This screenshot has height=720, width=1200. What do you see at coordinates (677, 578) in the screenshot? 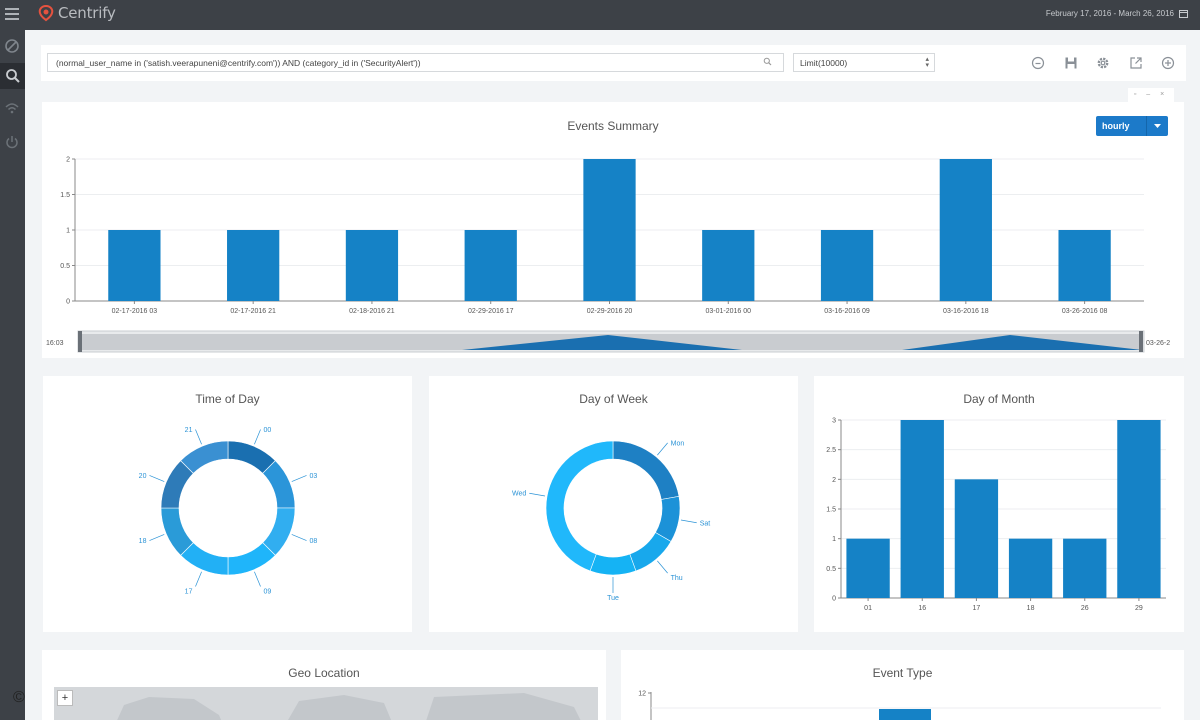
I see `donut-label: Thu` at bounding box center [677, 578].